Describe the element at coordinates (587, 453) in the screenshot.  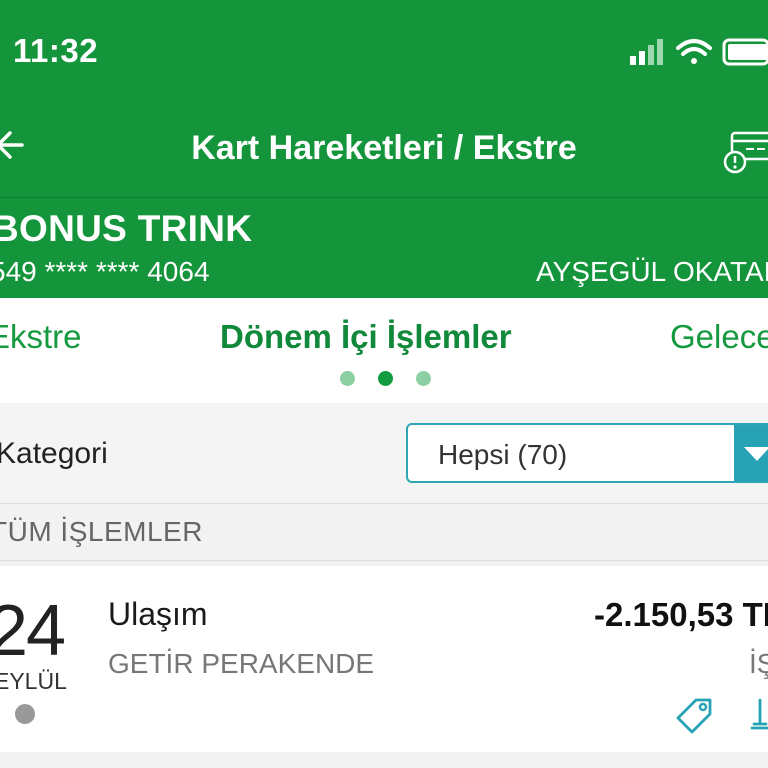
I see `category-select: Hepsi (70)` at that location.